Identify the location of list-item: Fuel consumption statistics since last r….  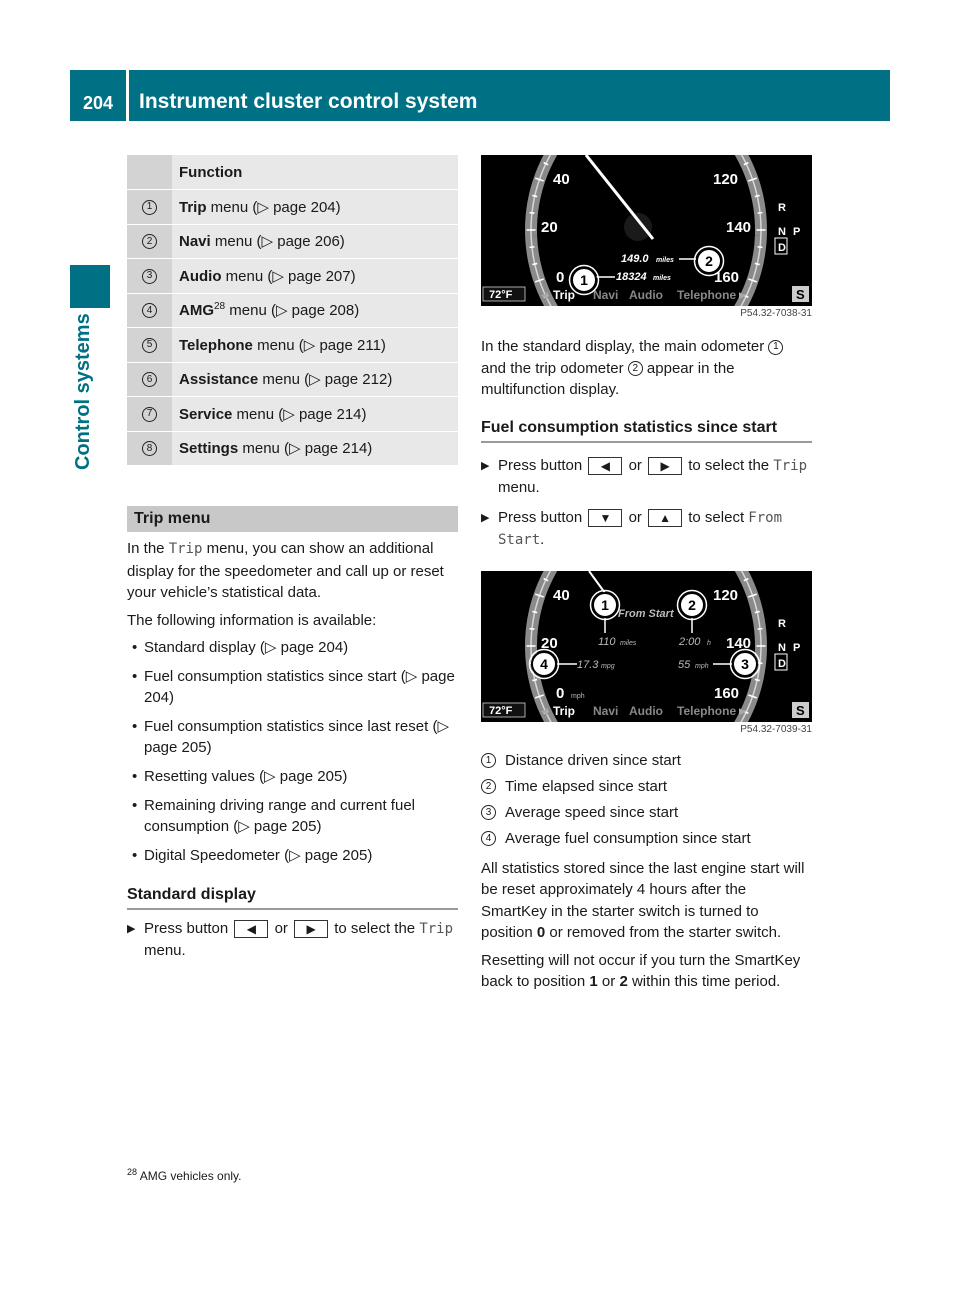
(292, 737).